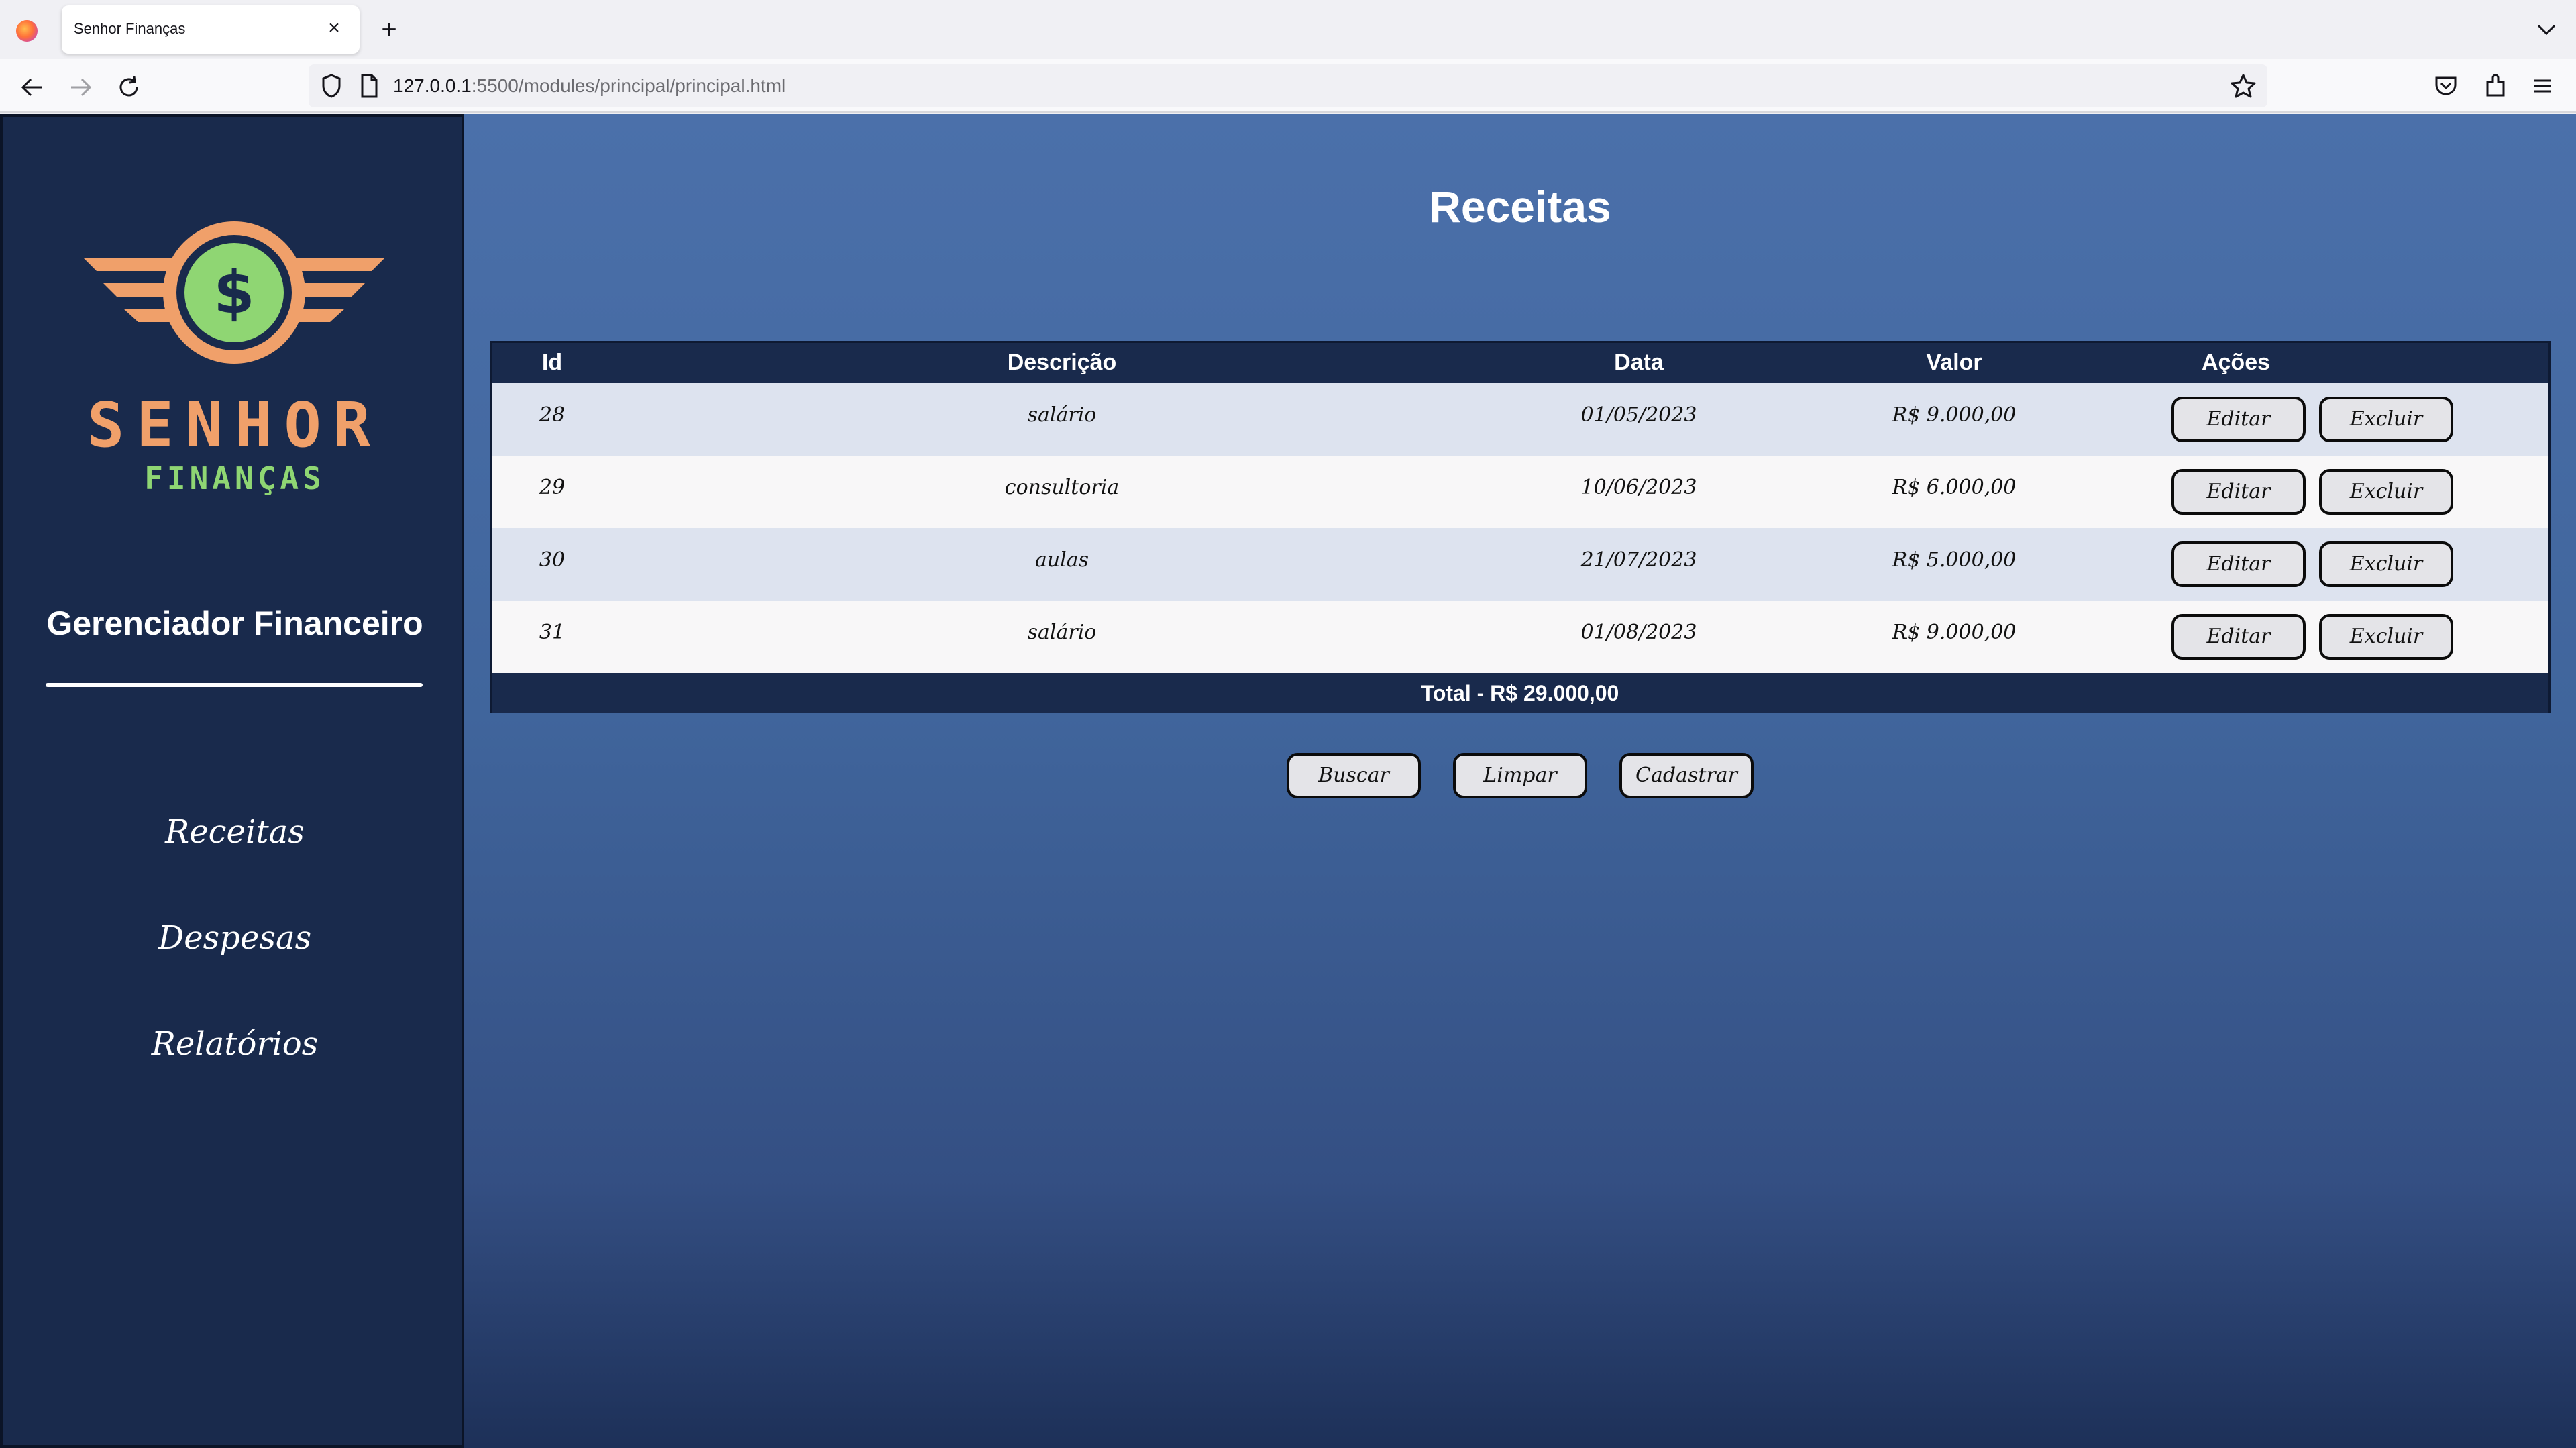 The image size is (2576, 1448). I want to click on header-valor: Valor, so click(1954, 362).